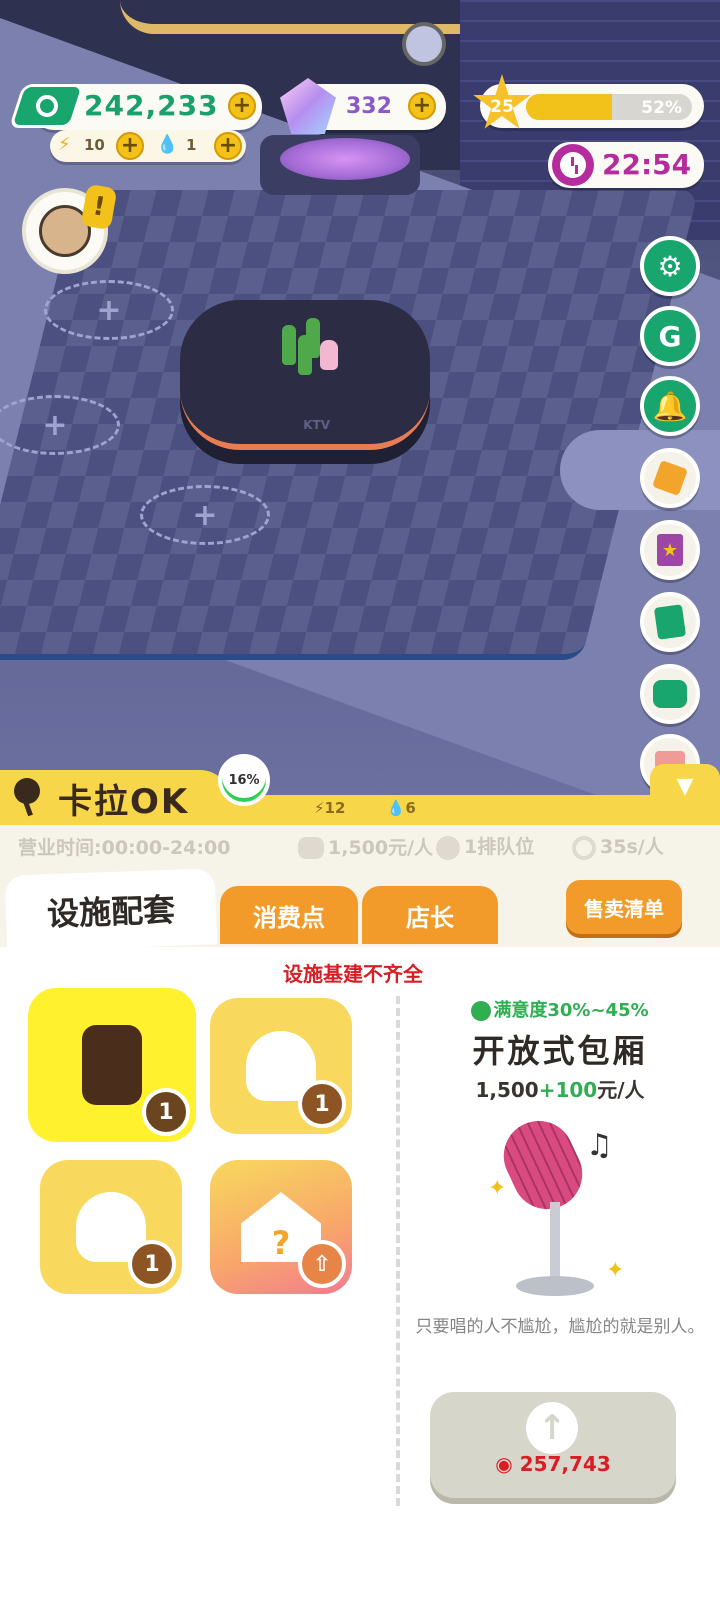 The height and width of the screenshot is (1600, 720). Describe the element at coordinates (448, 847) in the screenshot. I see `person-icon` at that location.